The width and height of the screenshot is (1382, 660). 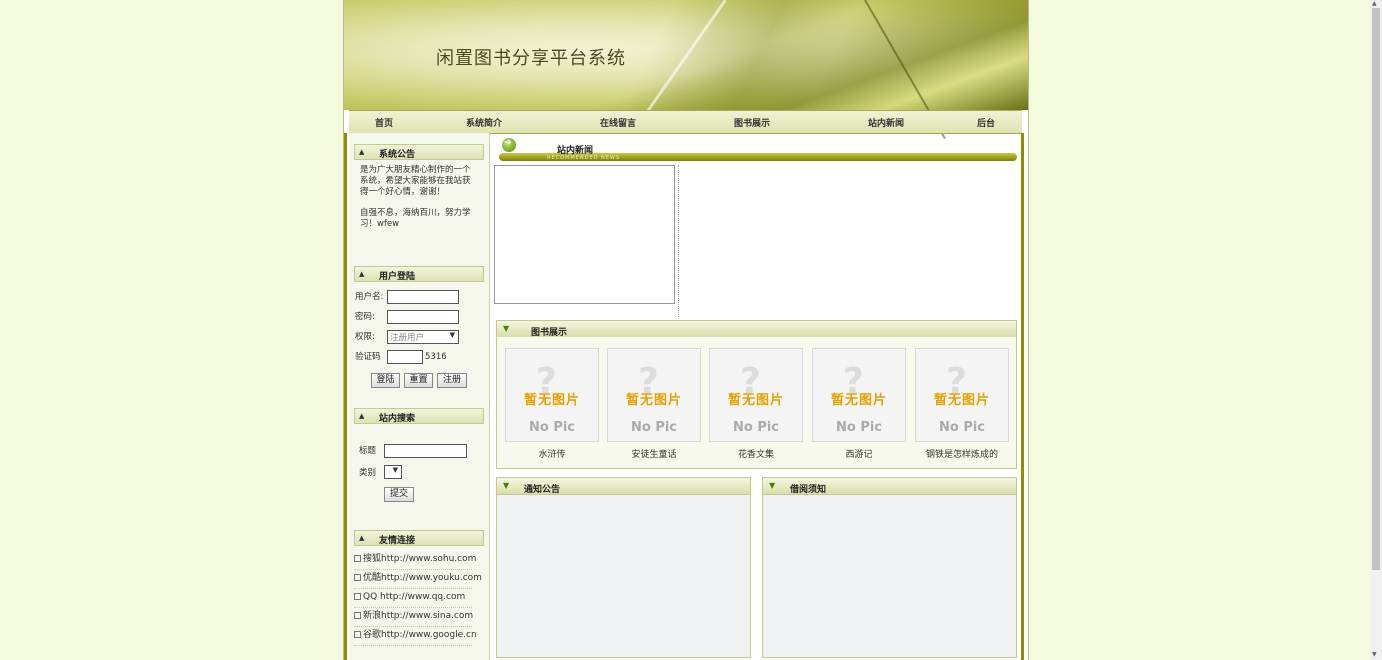 What do you see at coordinates (531, 58) in the screenshot?
I see `site-title: 闲置图书分享平台系统` at bounding box center [531, 58].